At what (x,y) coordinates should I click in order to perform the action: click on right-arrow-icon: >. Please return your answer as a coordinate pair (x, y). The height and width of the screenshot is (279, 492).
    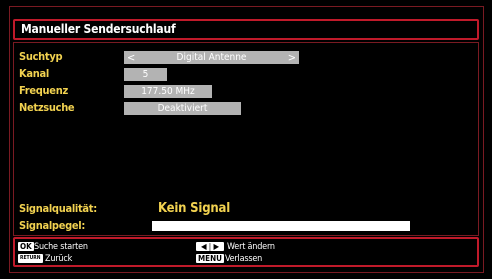
    Looking at the image, I should click on (292, 57).